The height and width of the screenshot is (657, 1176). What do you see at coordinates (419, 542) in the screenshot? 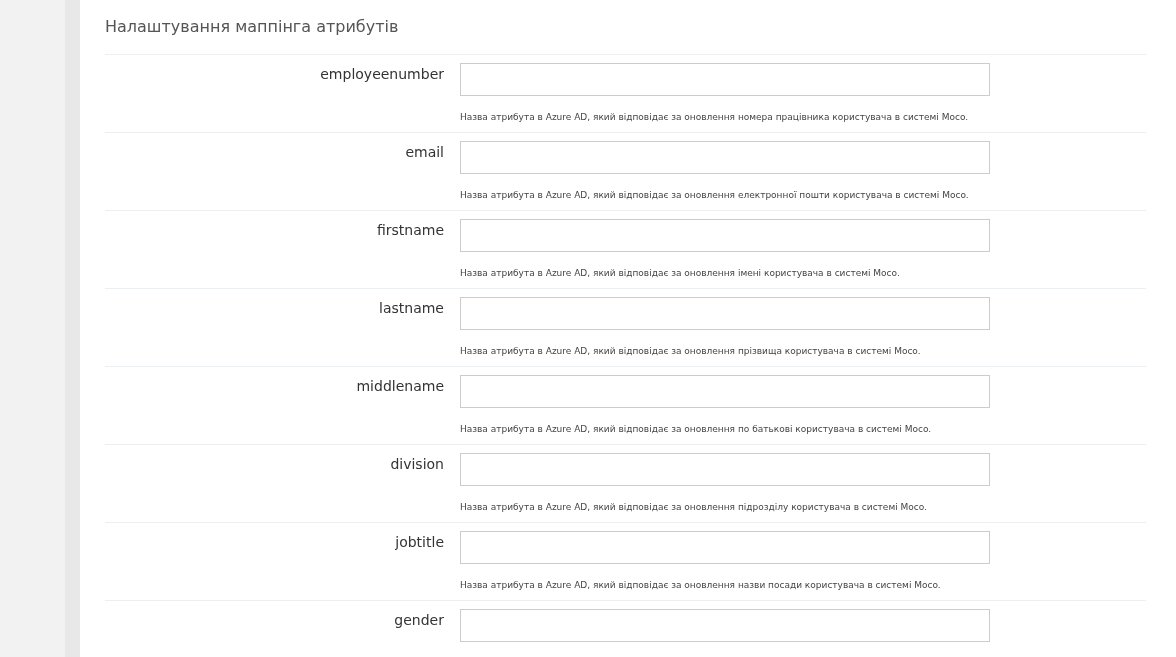
I see `field-label: jobtitle` at bounding box center [419, 542].